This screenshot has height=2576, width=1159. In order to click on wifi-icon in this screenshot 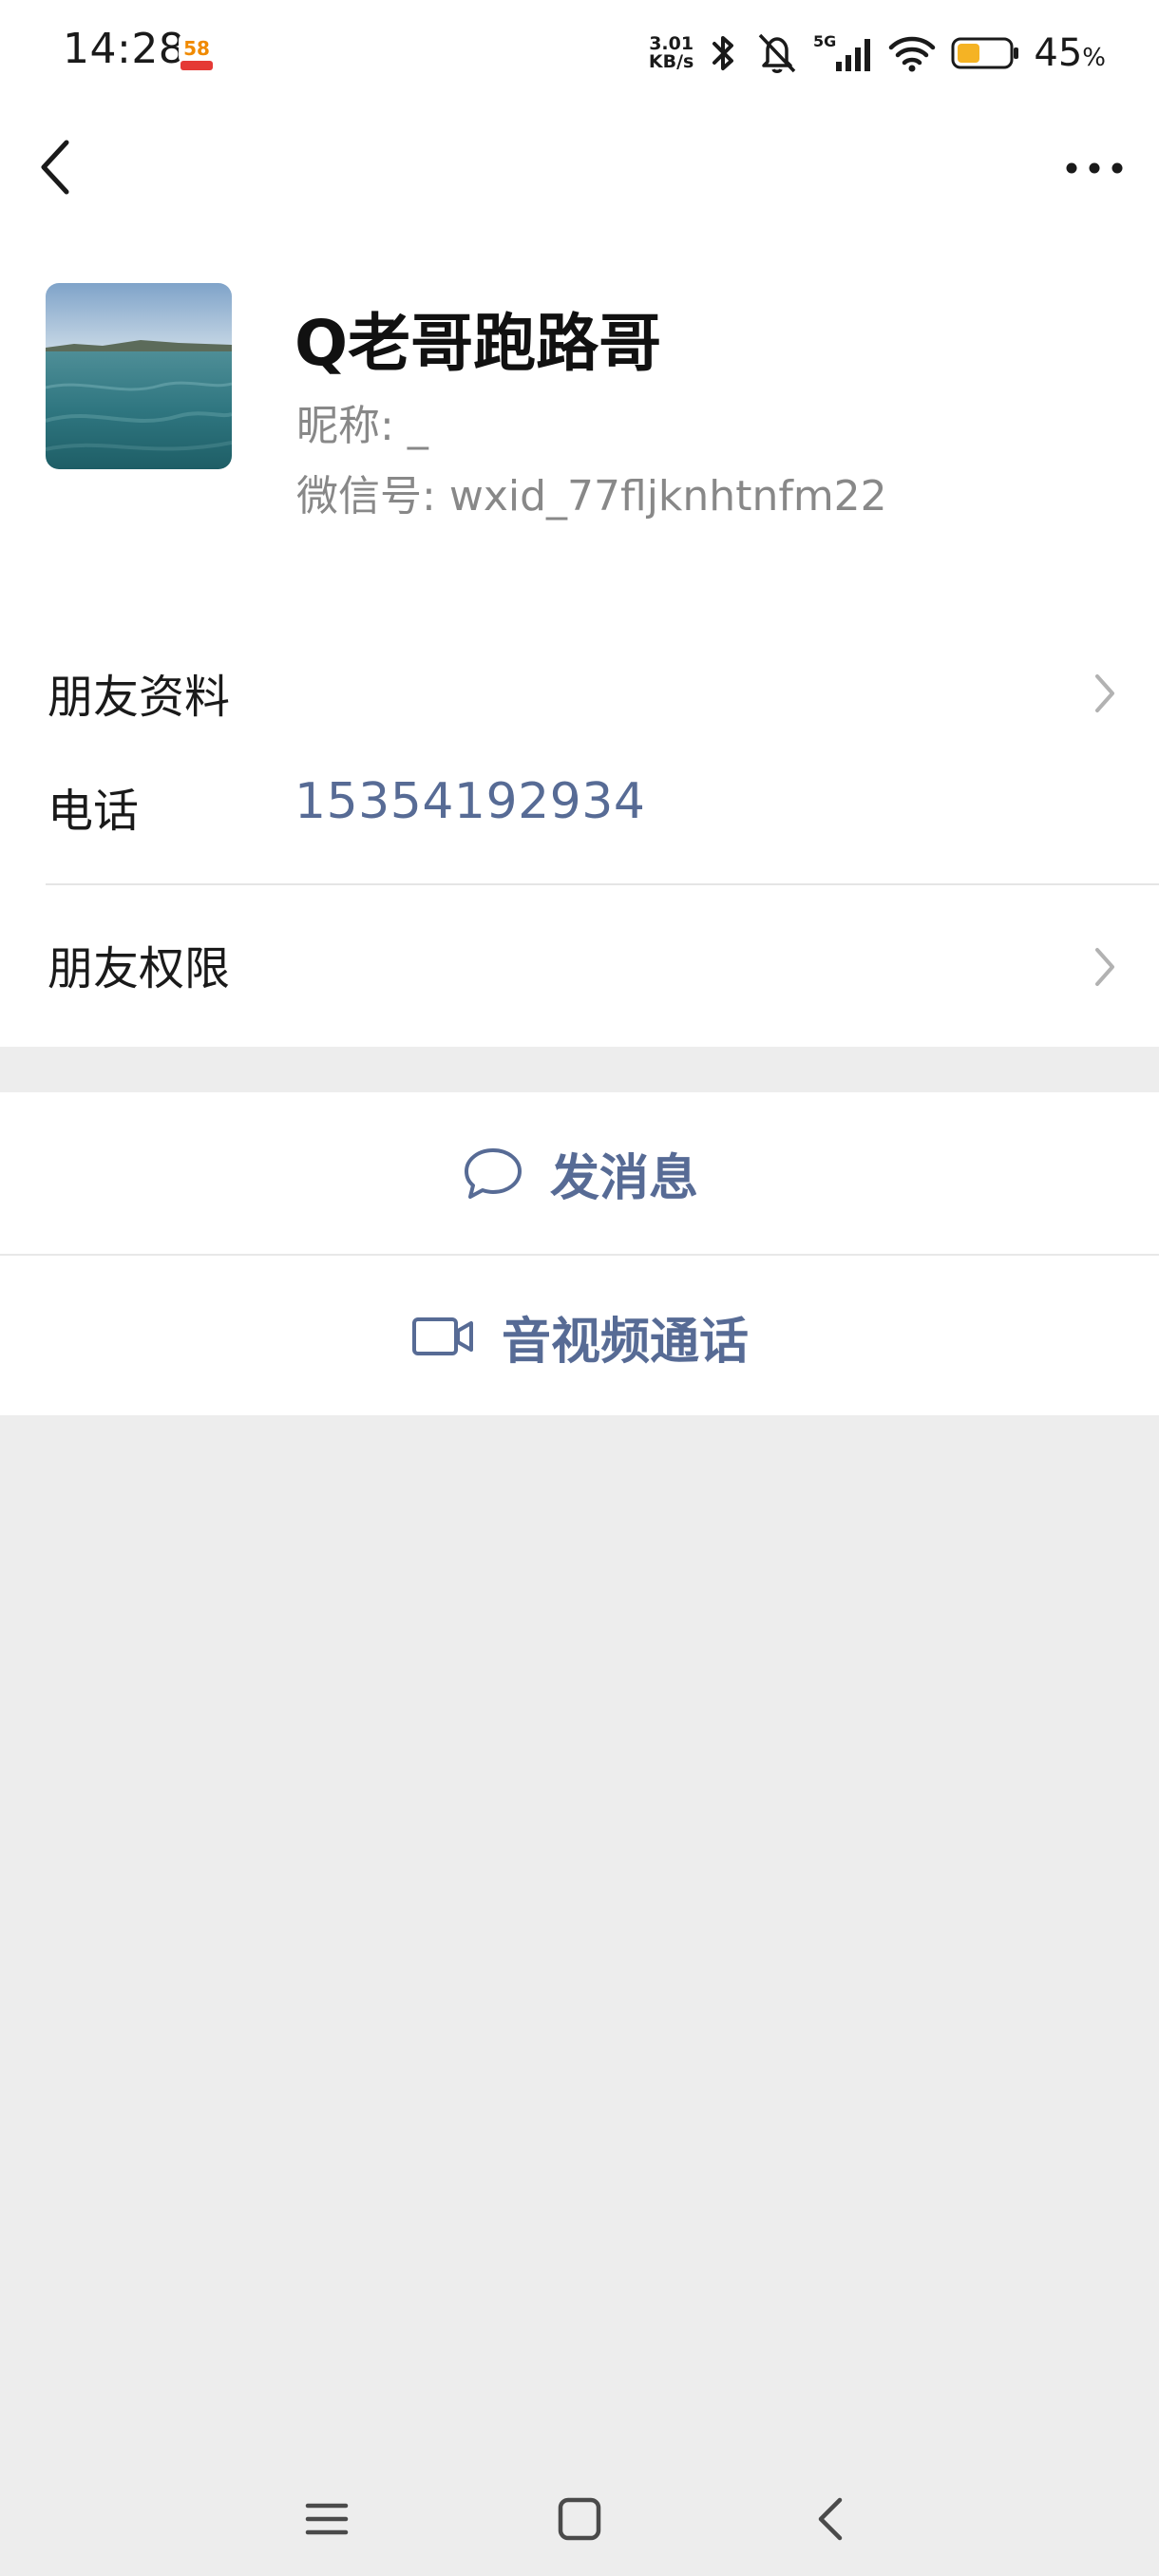, I will do `click(912, 54)`.